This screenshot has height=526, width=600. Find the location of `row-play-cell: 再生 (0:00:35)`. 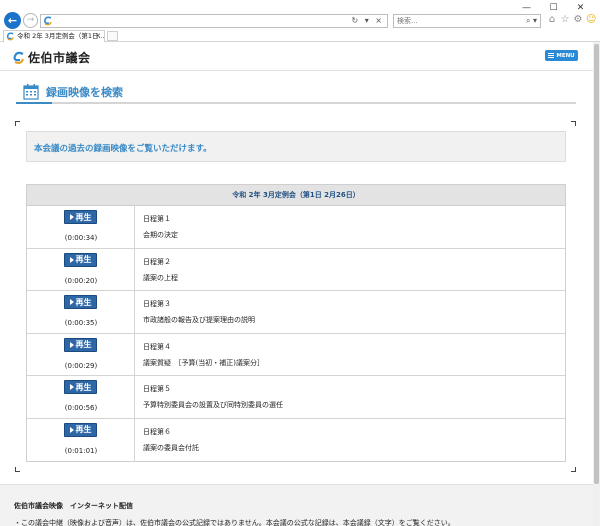

row-play-cell: 再生 (0:00:35) is located at coordinates (81, 312).